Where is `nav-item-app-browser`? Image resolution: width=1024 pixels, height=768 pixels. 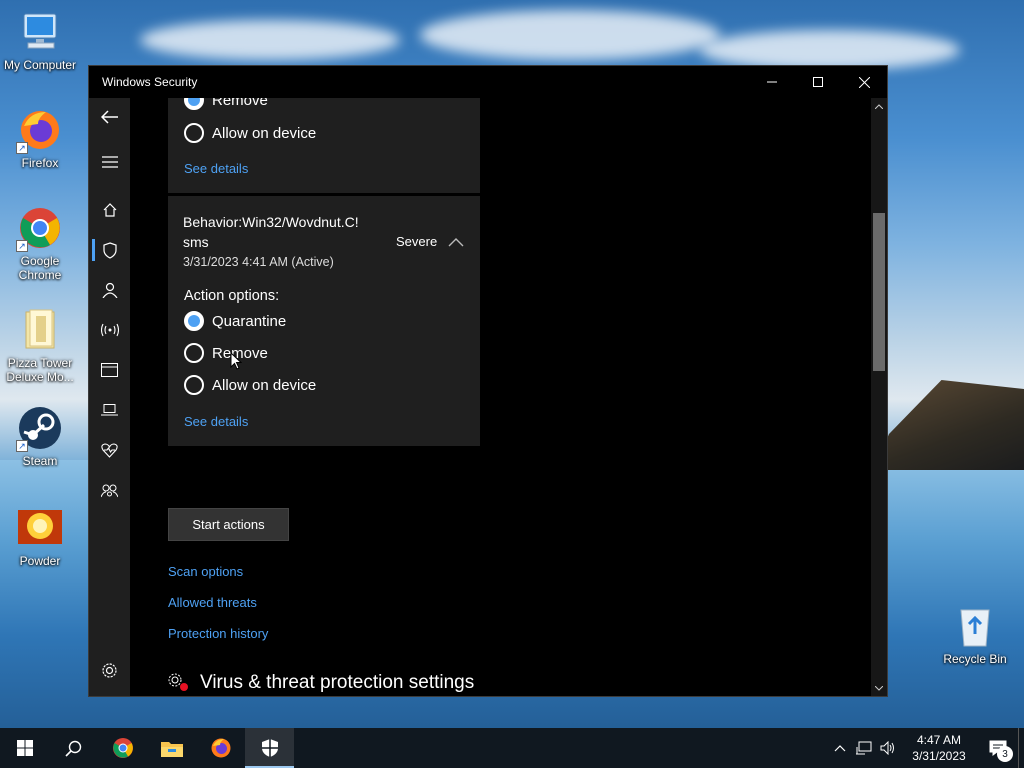
nav-item-app-browser is located at coordinates (109, 370).